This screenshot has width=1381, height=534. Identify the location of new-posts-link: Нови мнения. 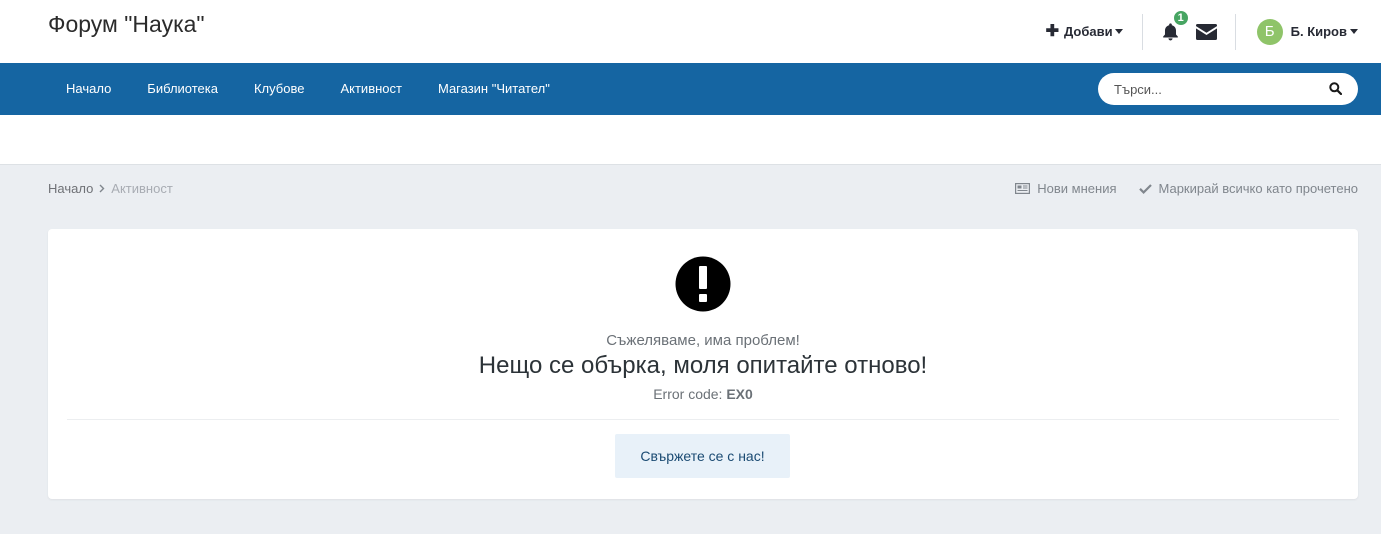
(1066, 188).